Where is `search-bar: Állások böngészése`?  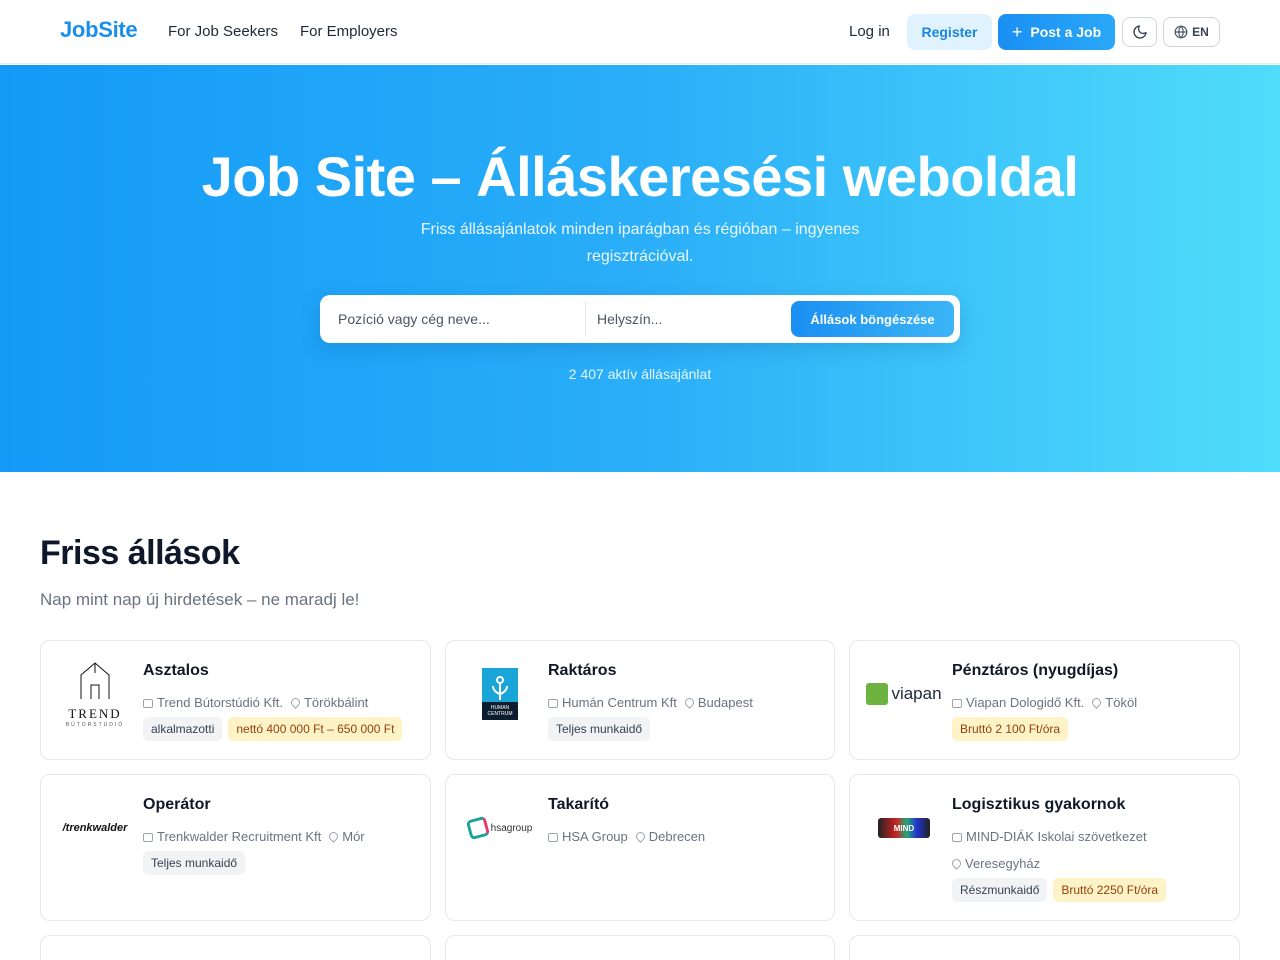
search-bar: Állások böngészése is located at coordinates (640, 319).